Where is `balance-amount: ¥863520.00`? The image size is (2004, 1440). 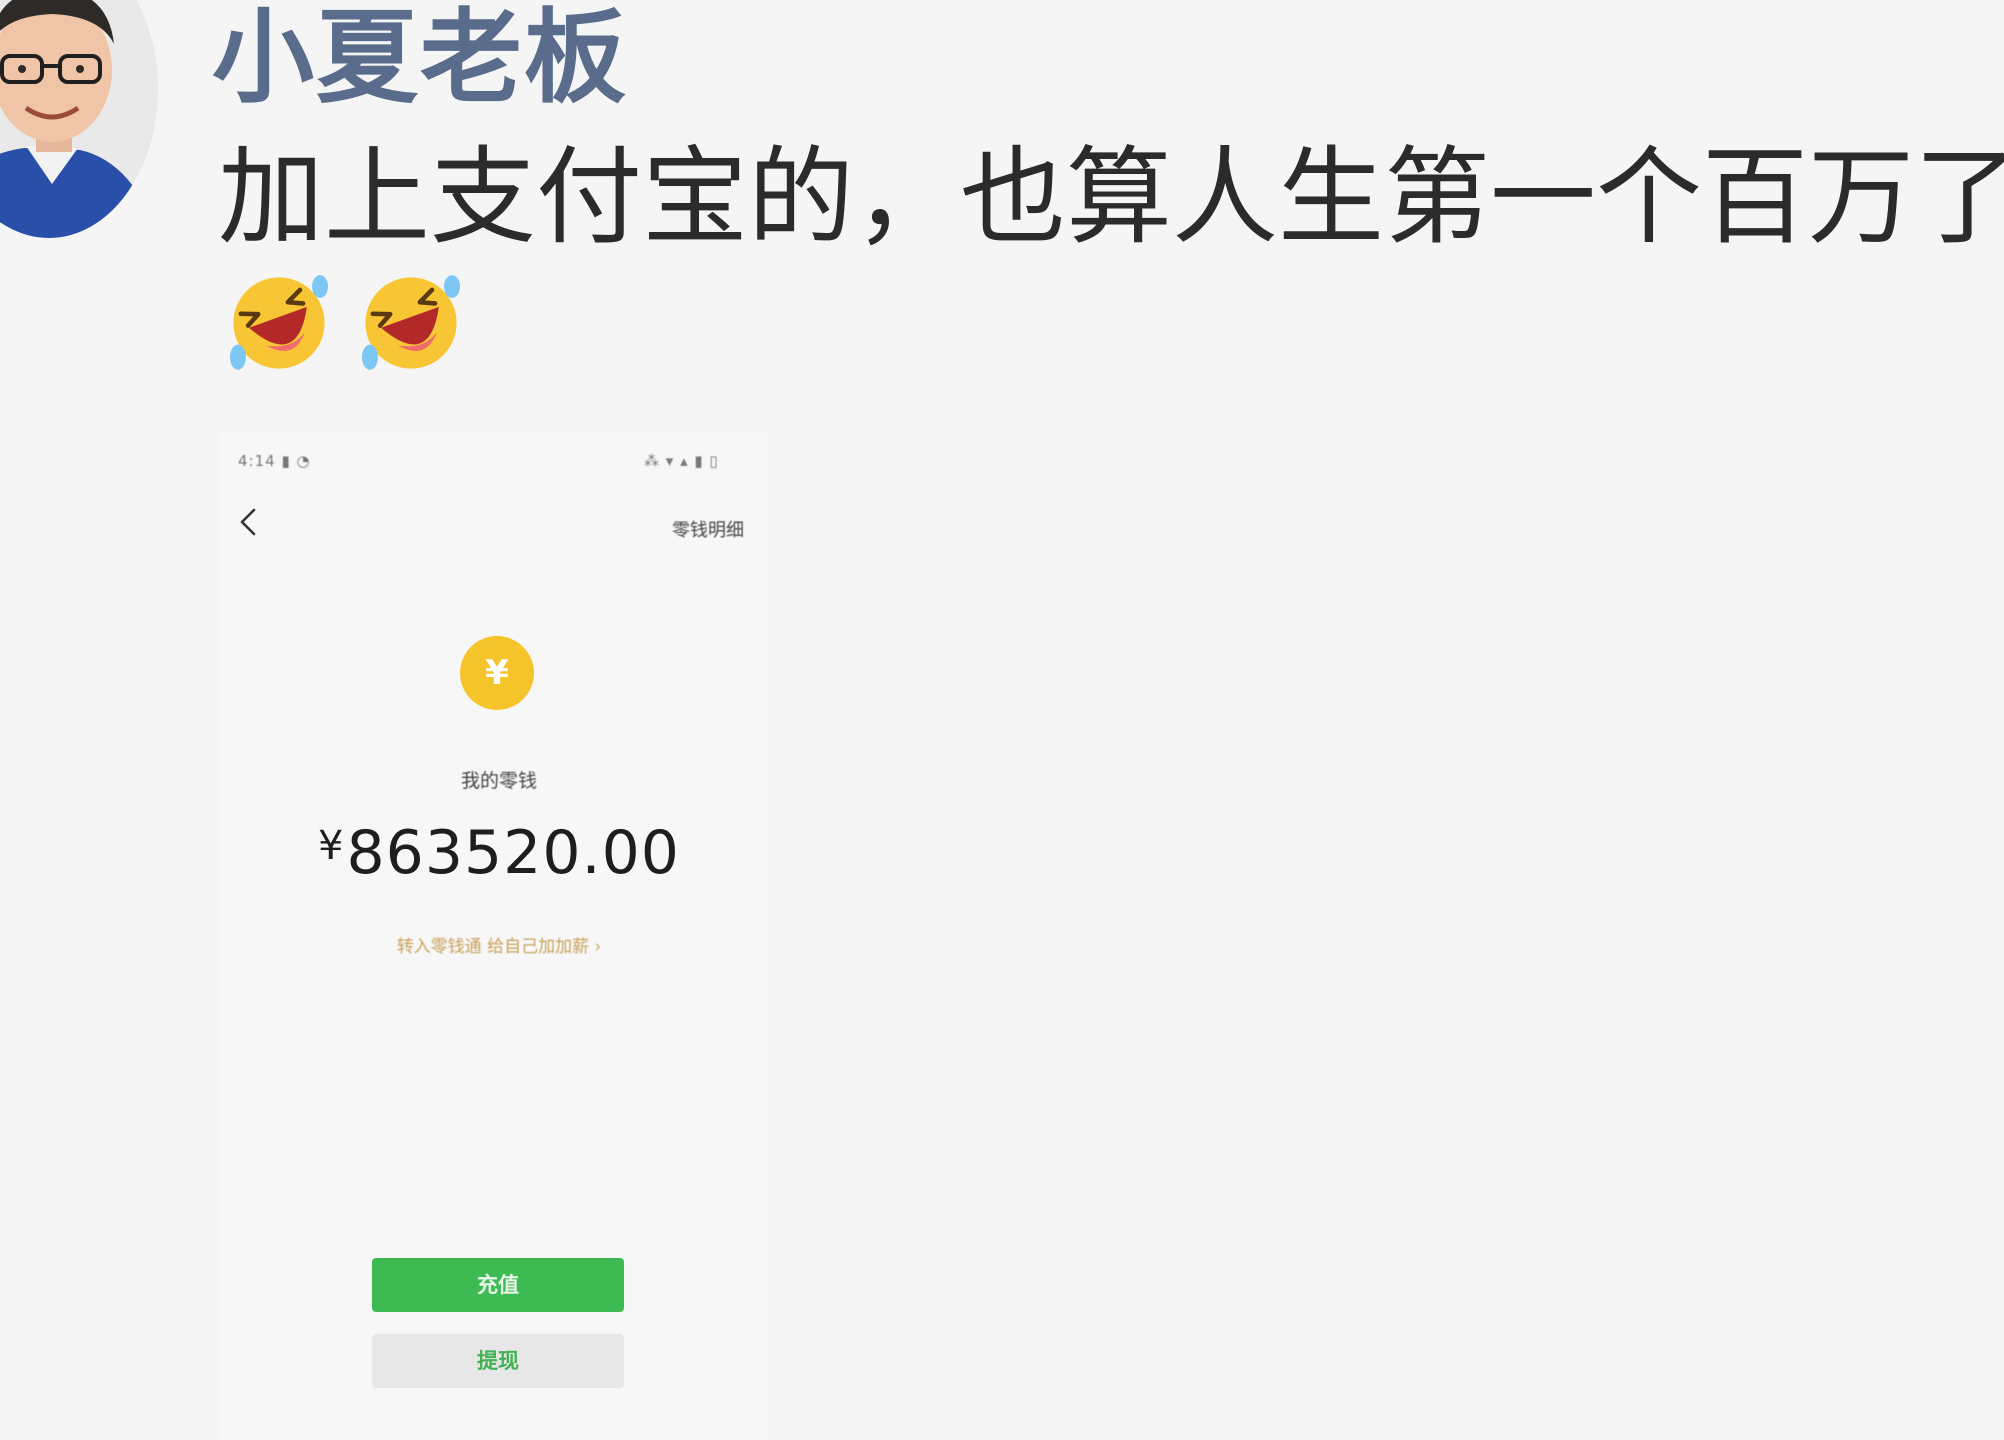 balance-amount: ¥863520.00 is located at coordinates (499, 849).